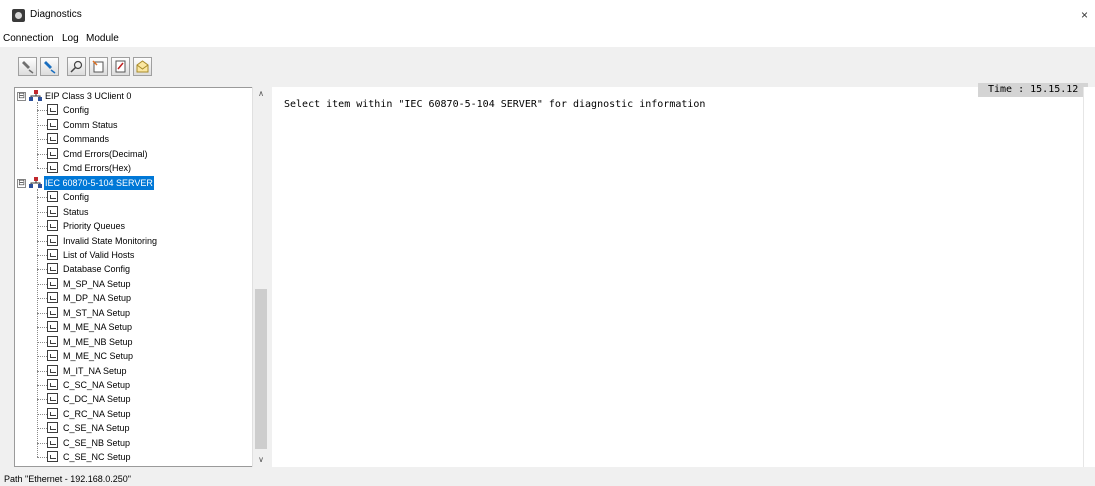  I want to click on tree-item-label: C_DC_NA Setup, so click(97, 399).